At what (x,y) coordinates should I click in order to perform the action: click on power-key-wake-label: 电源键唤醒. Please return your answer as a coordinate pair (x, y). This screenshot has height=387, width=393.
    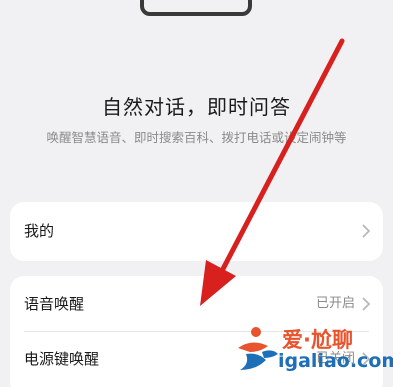
    Looking at the image, I should click on (62, 359).